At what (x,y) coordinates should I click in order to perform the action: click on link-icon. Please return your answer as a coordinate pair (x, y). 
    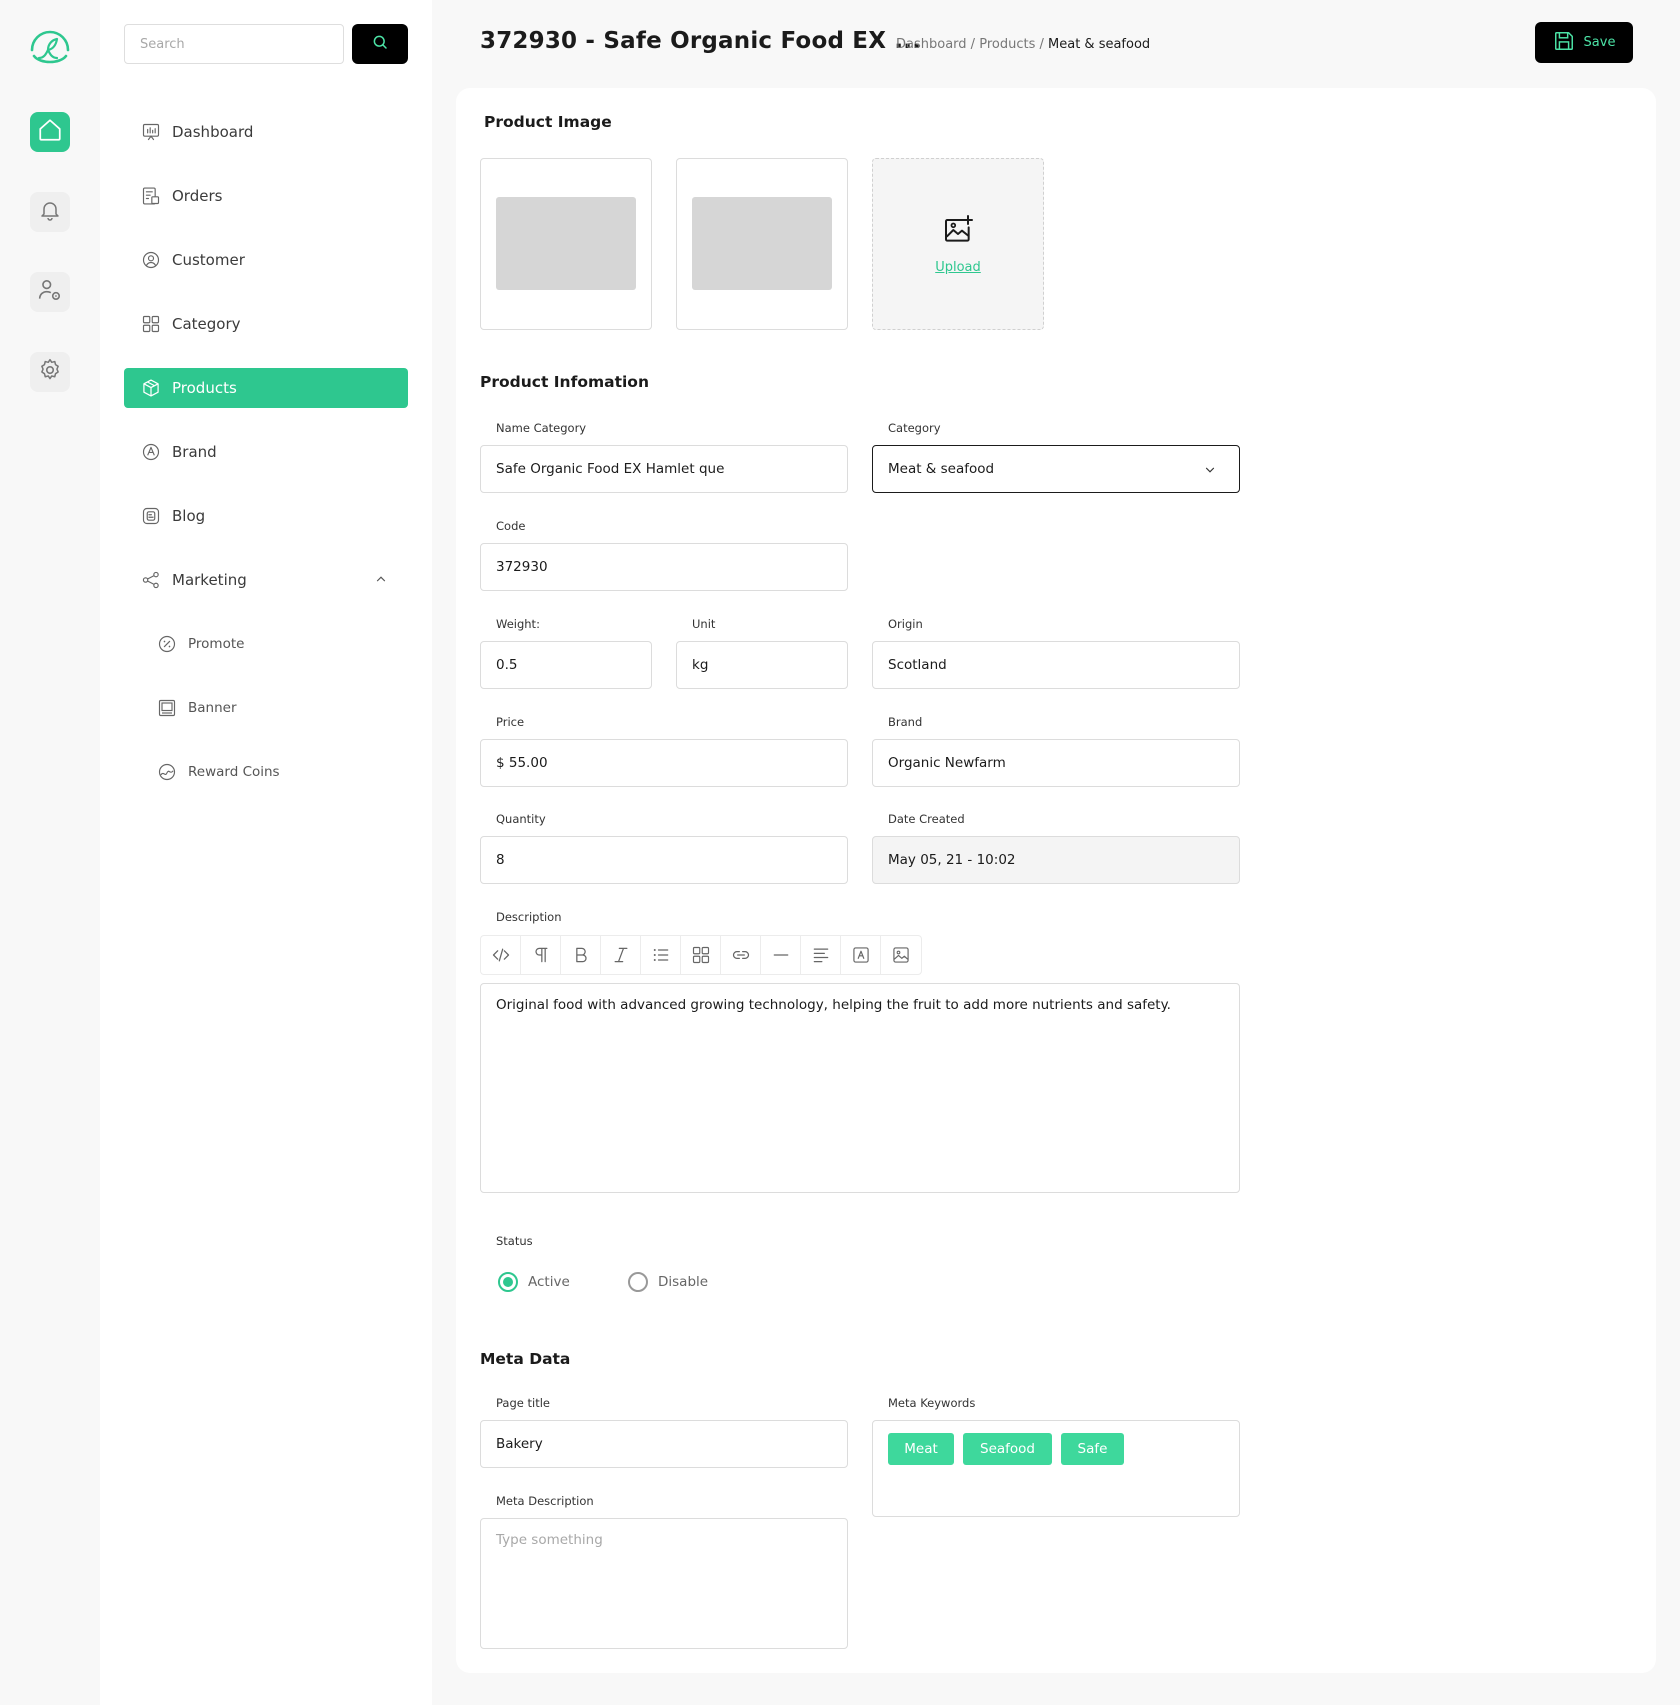
    Looking at the image, I should click on (741, 955).